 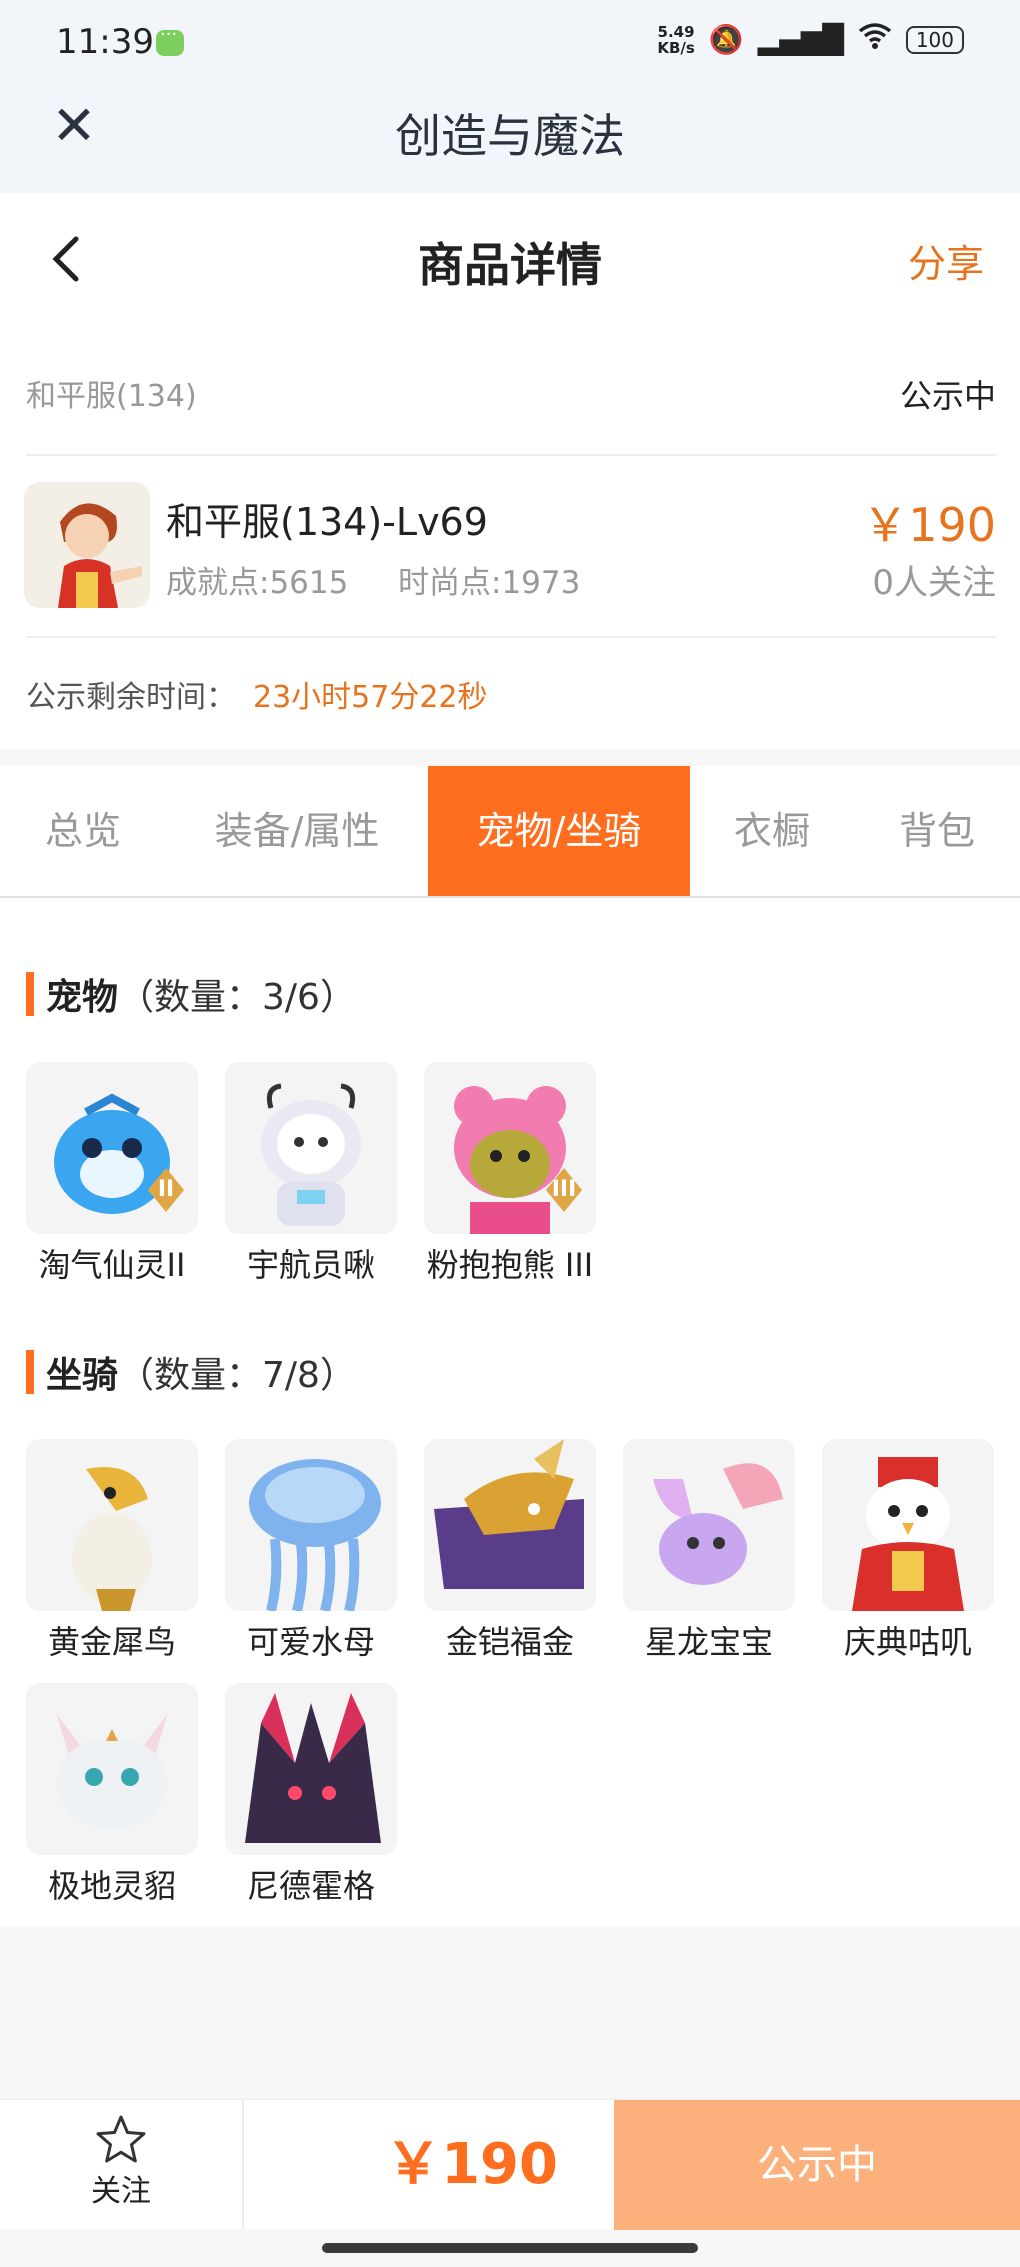 What do you see at coordinates (311, 1148) in the screenshot?
I see `pet-image` at bounding box center [311, 1148].